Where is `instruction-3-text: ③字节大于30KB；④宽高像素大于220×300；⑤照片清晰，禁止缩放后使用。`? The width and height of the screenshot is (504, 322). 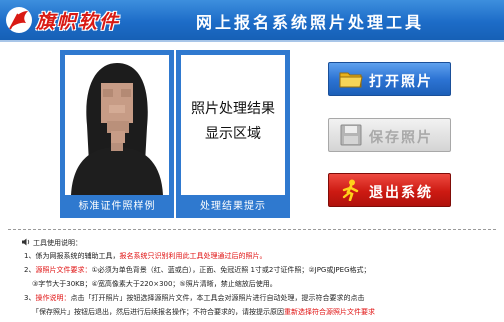
instruction-3-text: ③字节大于30KB；④宽高像素大于220×300；⑤照片清晰，禁止缩放后使用。 is located at coordinates (154, 284).